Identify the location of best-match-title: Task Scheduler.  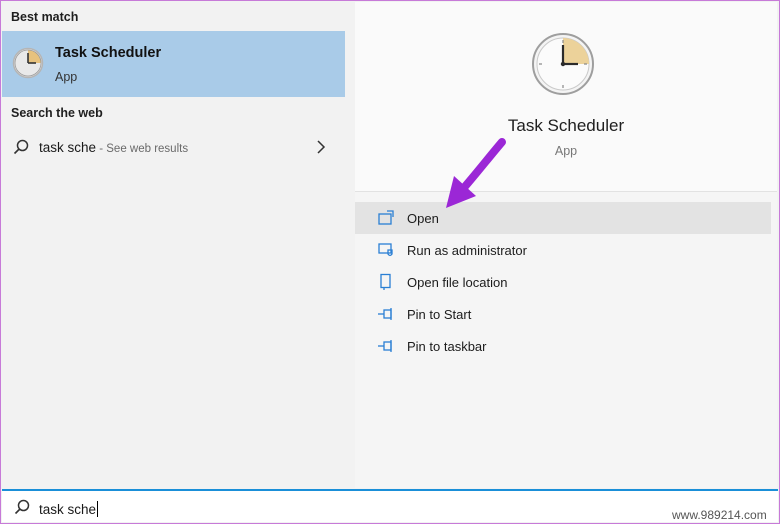
(108, 53).